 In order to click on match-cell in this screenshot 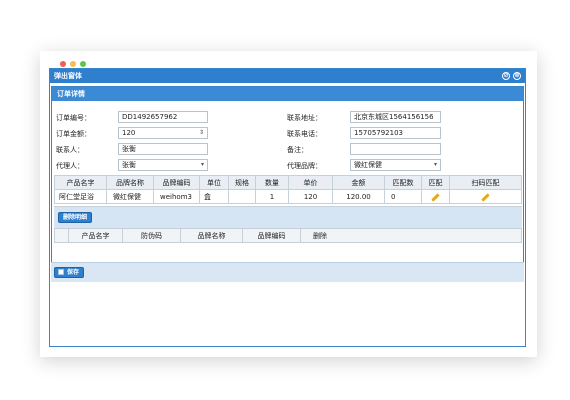, I will do `click(435, 196)`.